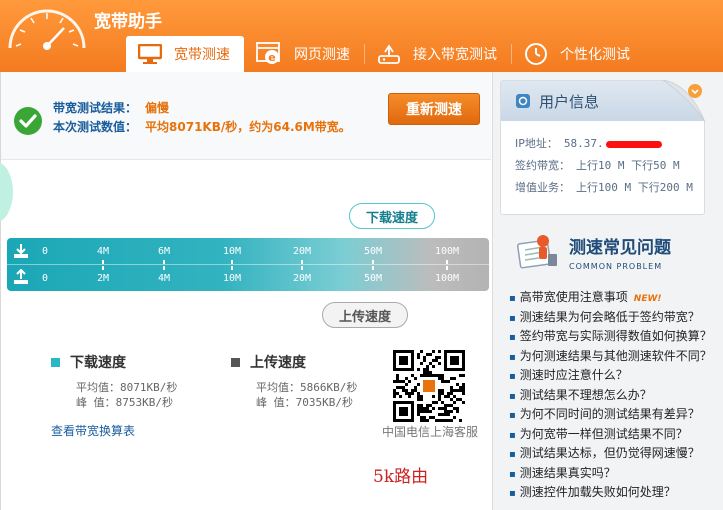 The image size is (723, 510). What do you see at coordinates (47, 29) in the screenshot?
I see `speedometer-icon` at bounding box center [47, 29].